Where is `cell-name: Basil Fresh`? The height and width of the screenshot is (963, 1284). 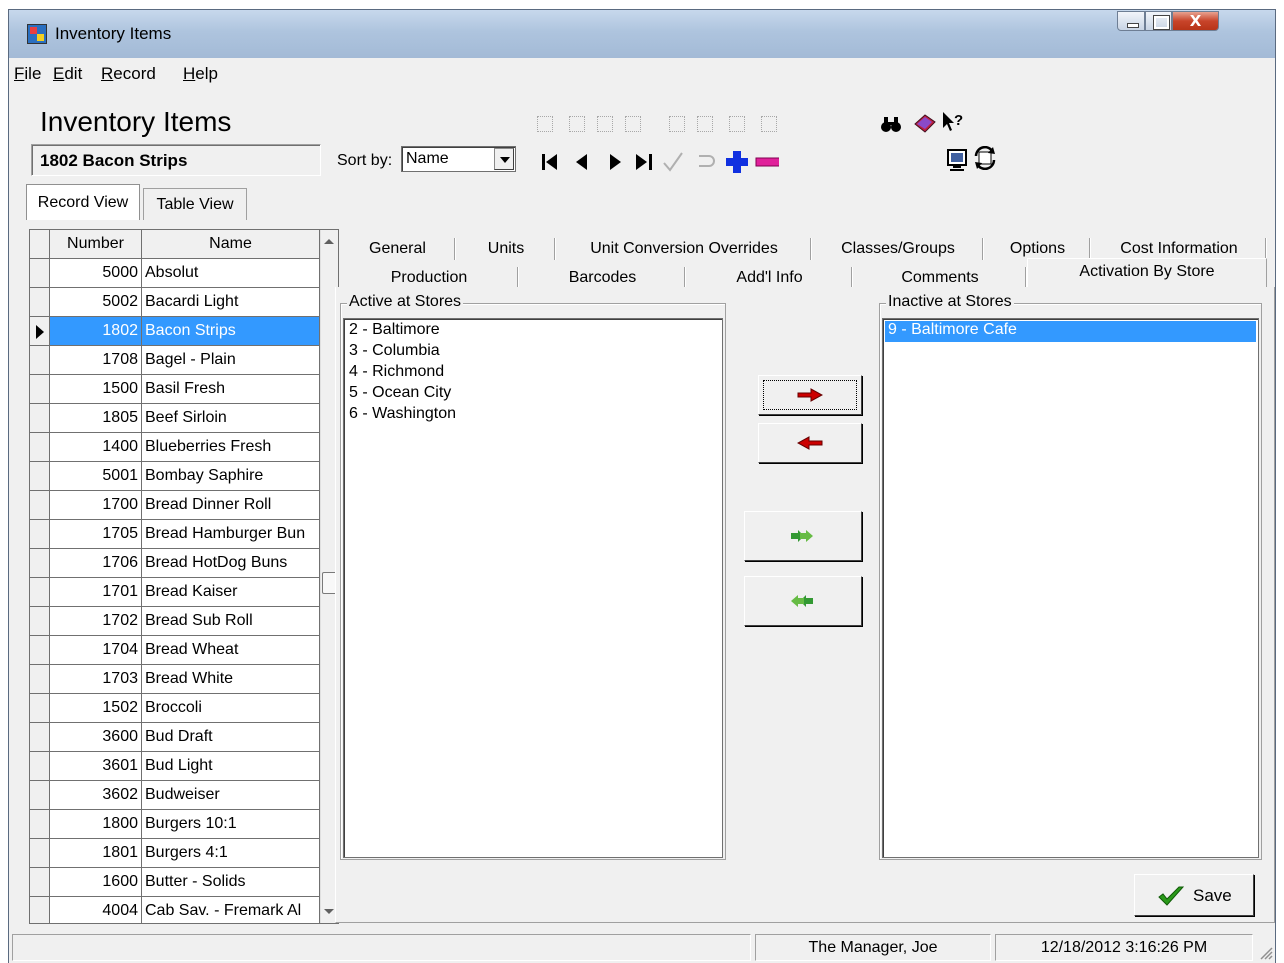
cell-name: Basil Fresh is located at coordinates (231, 389).